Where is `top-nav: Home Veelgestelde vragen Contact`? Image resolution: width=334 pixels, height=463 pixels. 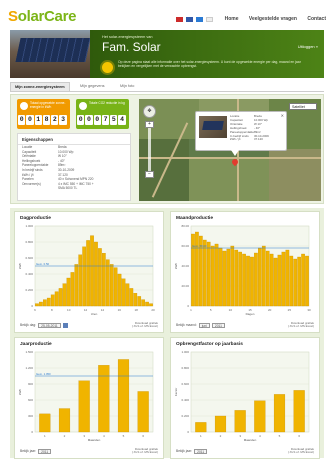 top-nav: Home Veelgestelde vragen Contact is located at coordinates (271, 19).